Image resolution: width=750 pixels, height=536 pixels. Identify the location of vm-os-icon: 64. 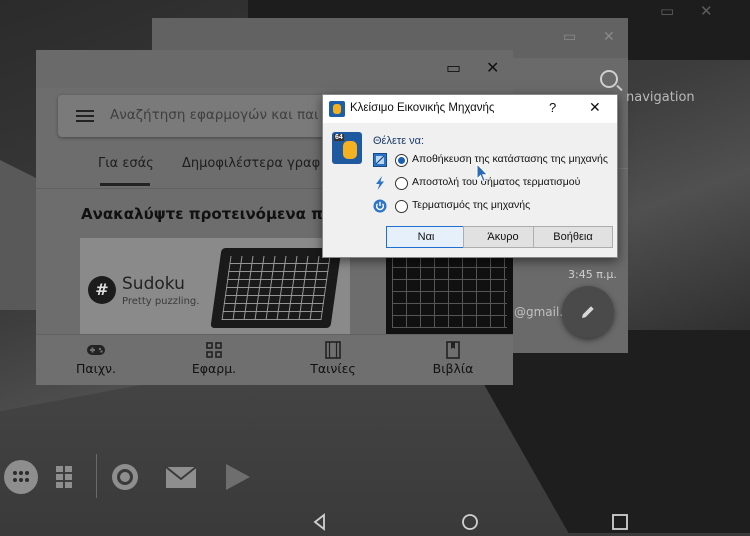
(347, 148).